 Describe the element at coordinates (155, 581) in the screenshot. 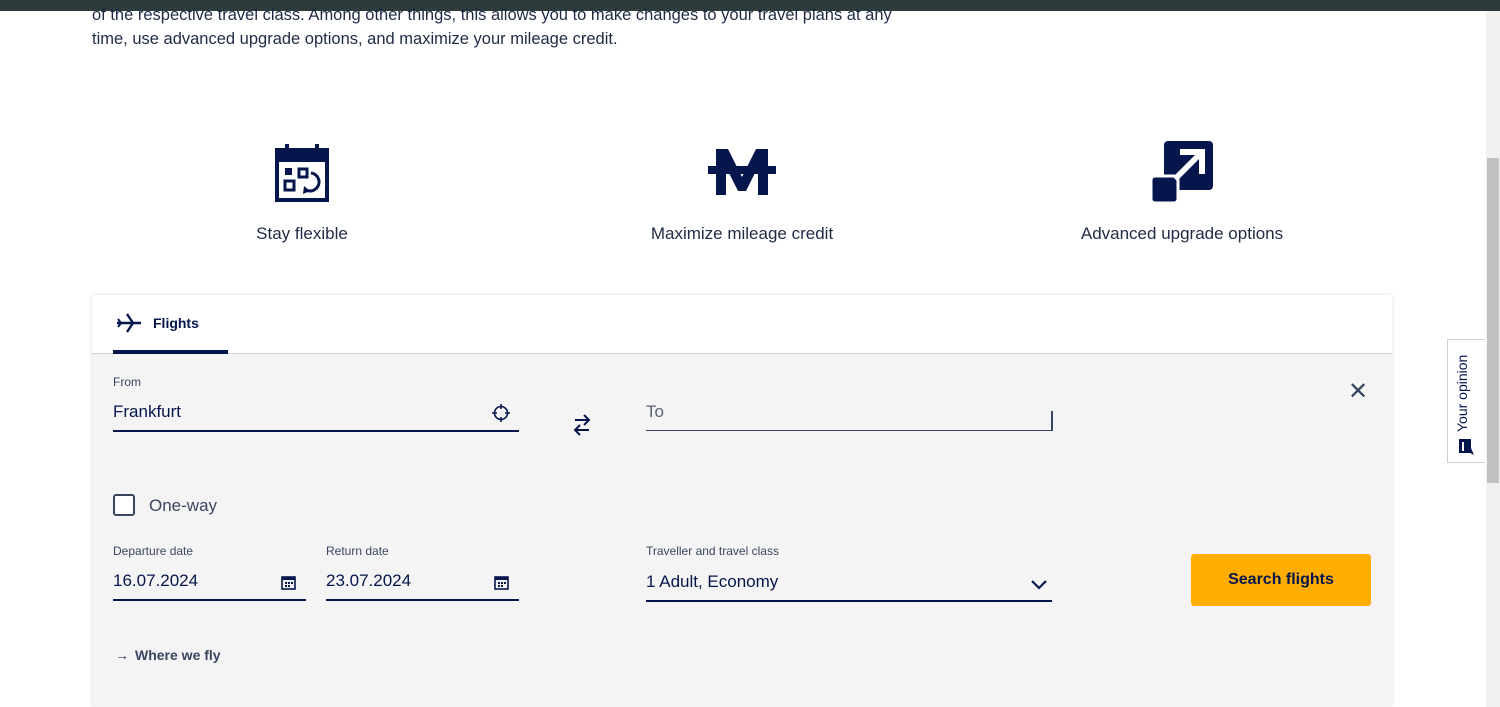

I see `departure-value: 16.07.2024` at that location.